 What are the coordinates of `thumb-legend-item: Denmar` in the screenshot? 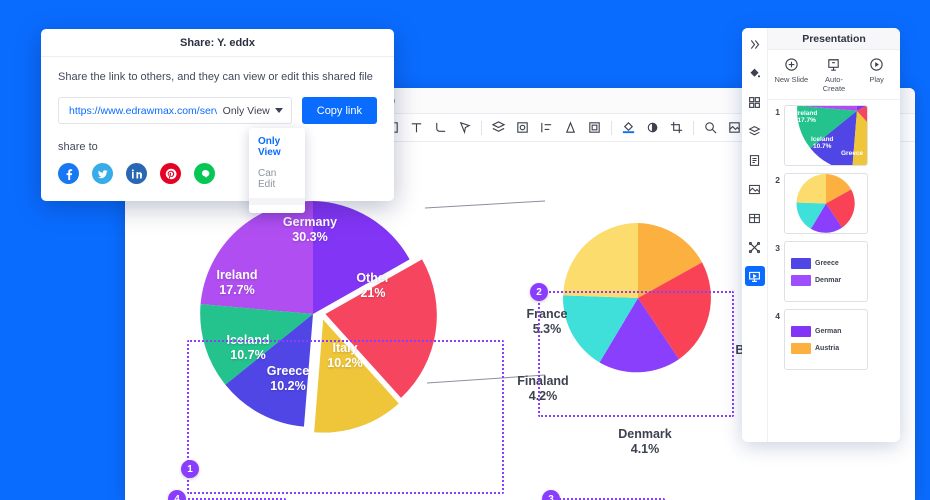 It's located at (826, 280).